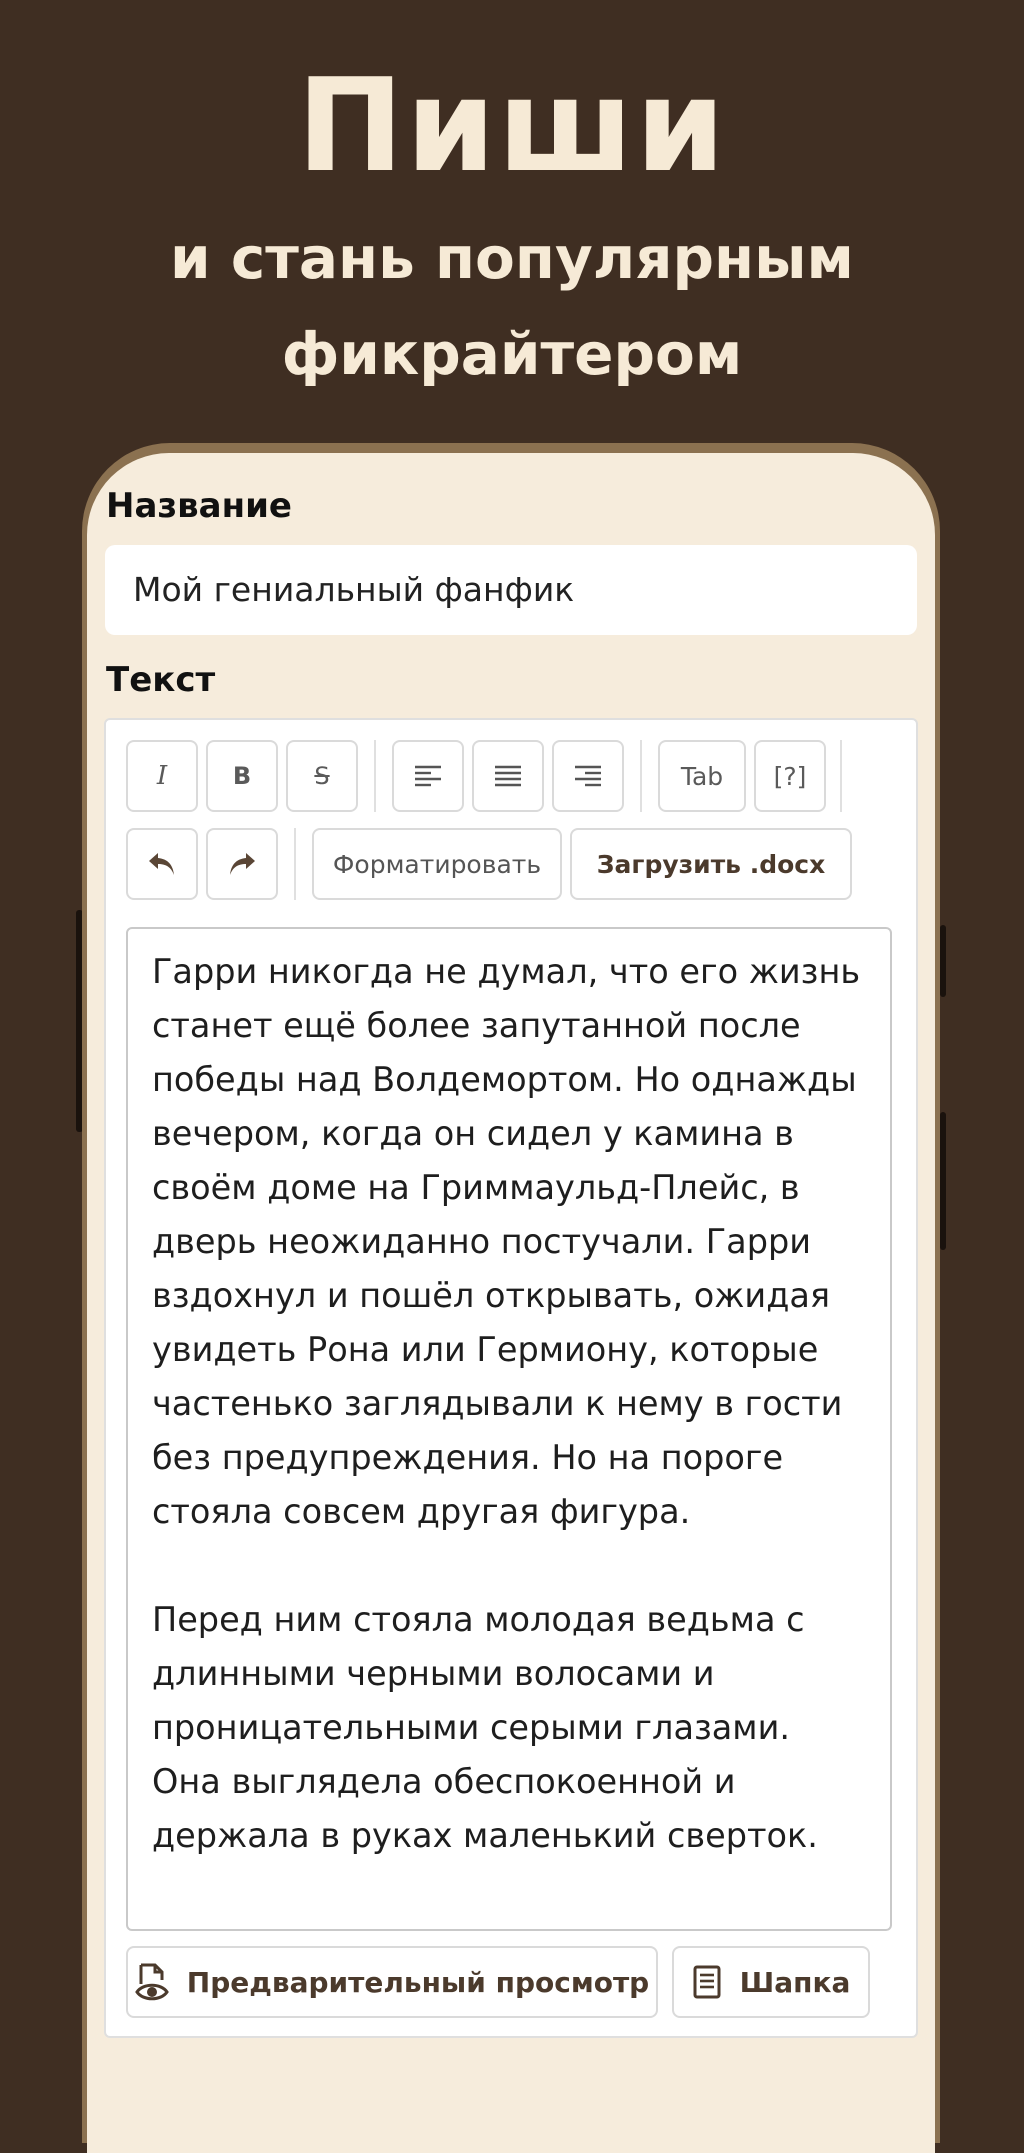 The image size is (1024, 2153). I want to click on align-left-icon, so click(428, 776).